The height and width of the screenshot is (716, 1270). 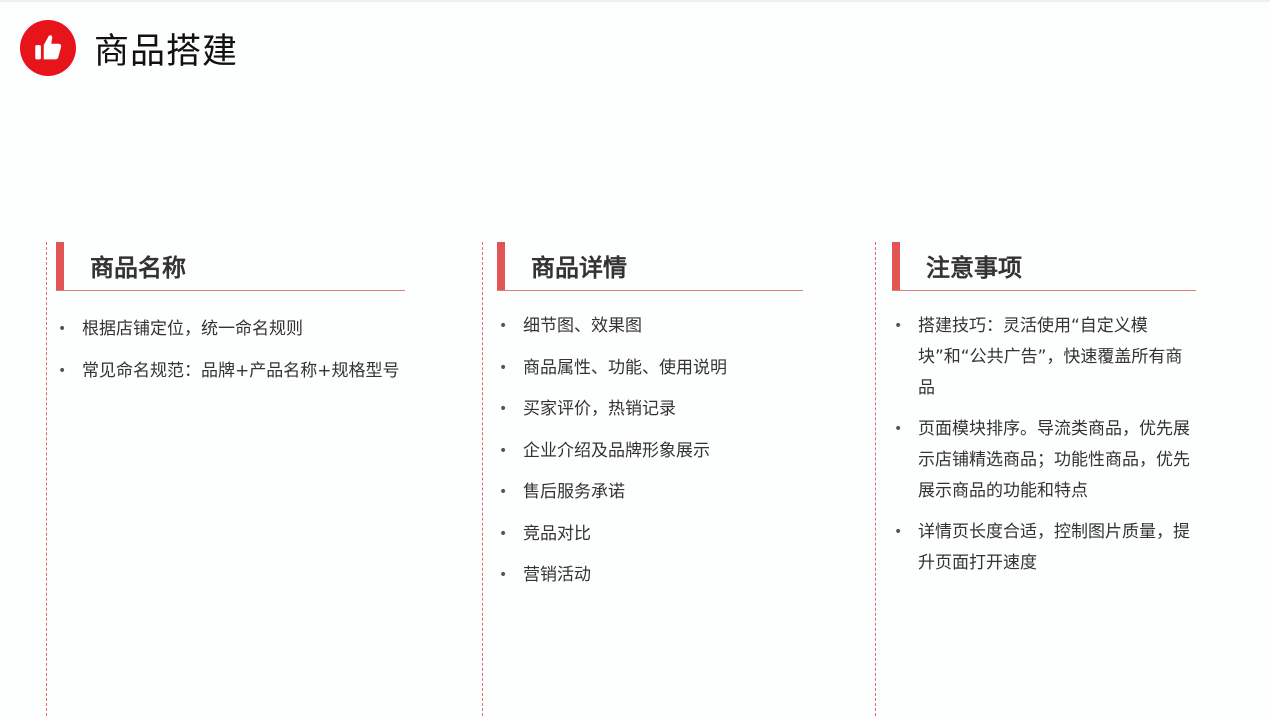 I want to click on card-title: 注意事项, so click(x=974, y=268).